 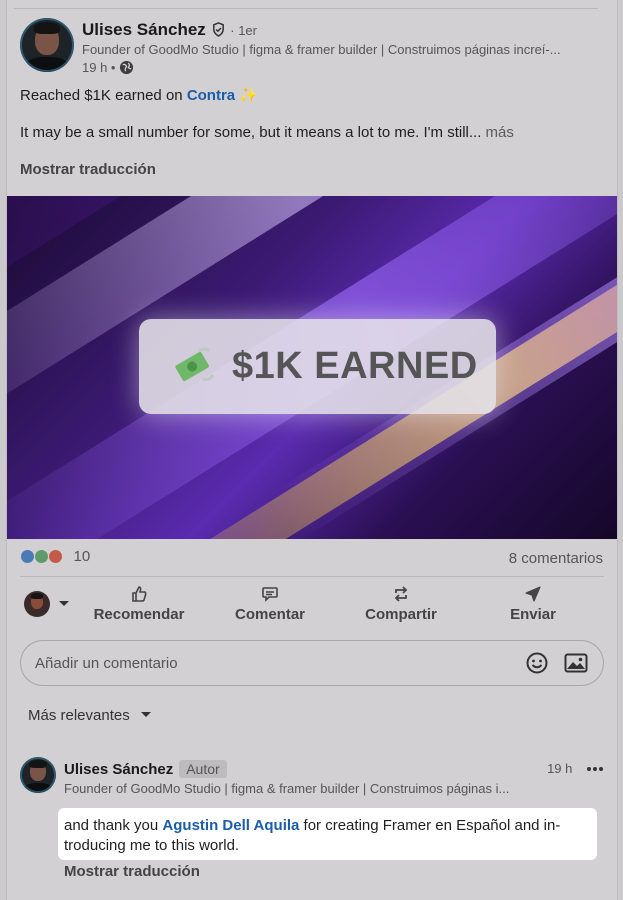 I want to click on earned-badge: $1K EARNED, so click(x=317, y=366).